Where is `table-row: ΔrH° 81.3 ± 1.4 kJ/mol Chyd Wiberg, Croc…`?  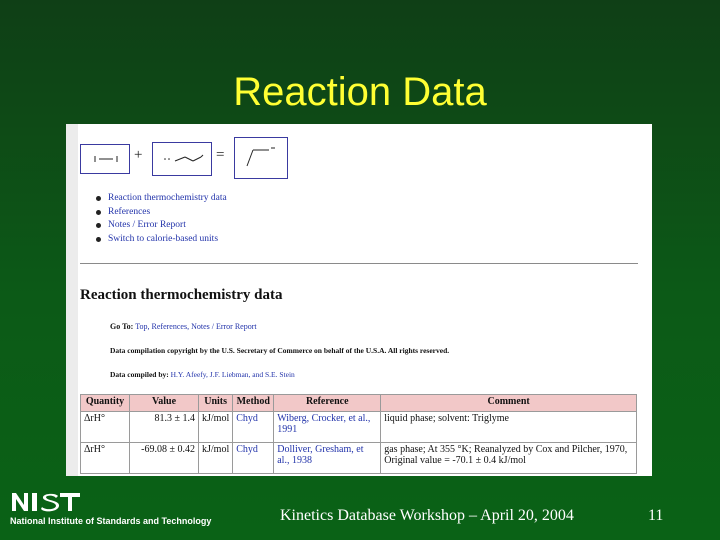
table-row: ΔrH° 81.3 ± 1.4 kJ/mol Chyd Wiberg, Croc… is located at coordinates (358, 427).